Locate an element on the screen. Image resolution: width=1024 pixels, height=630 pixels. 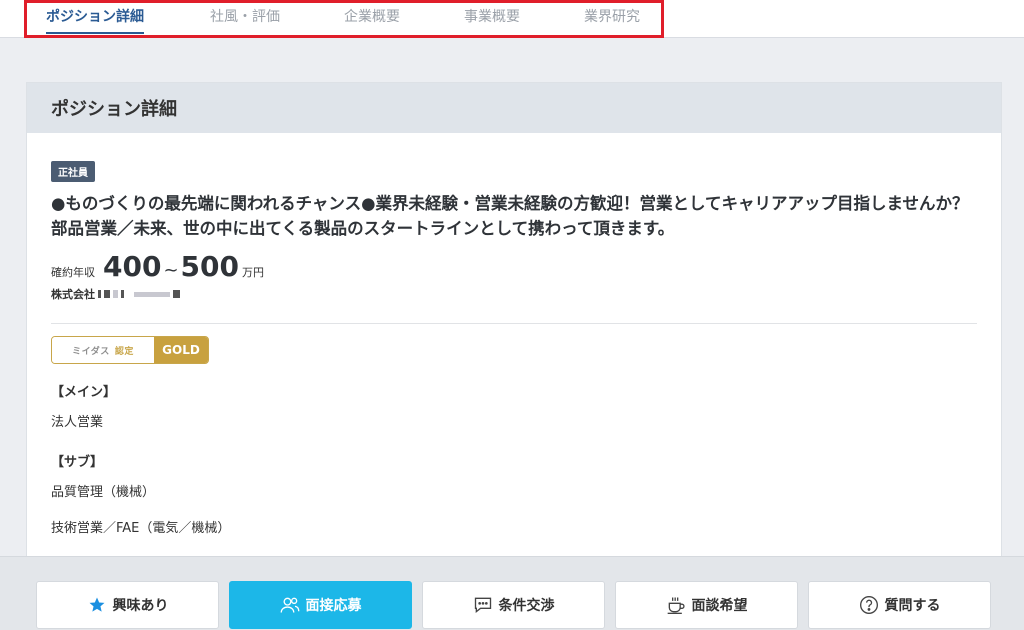
sub-job-item: 品質管理（機械） is located at coordinates (103, 492).